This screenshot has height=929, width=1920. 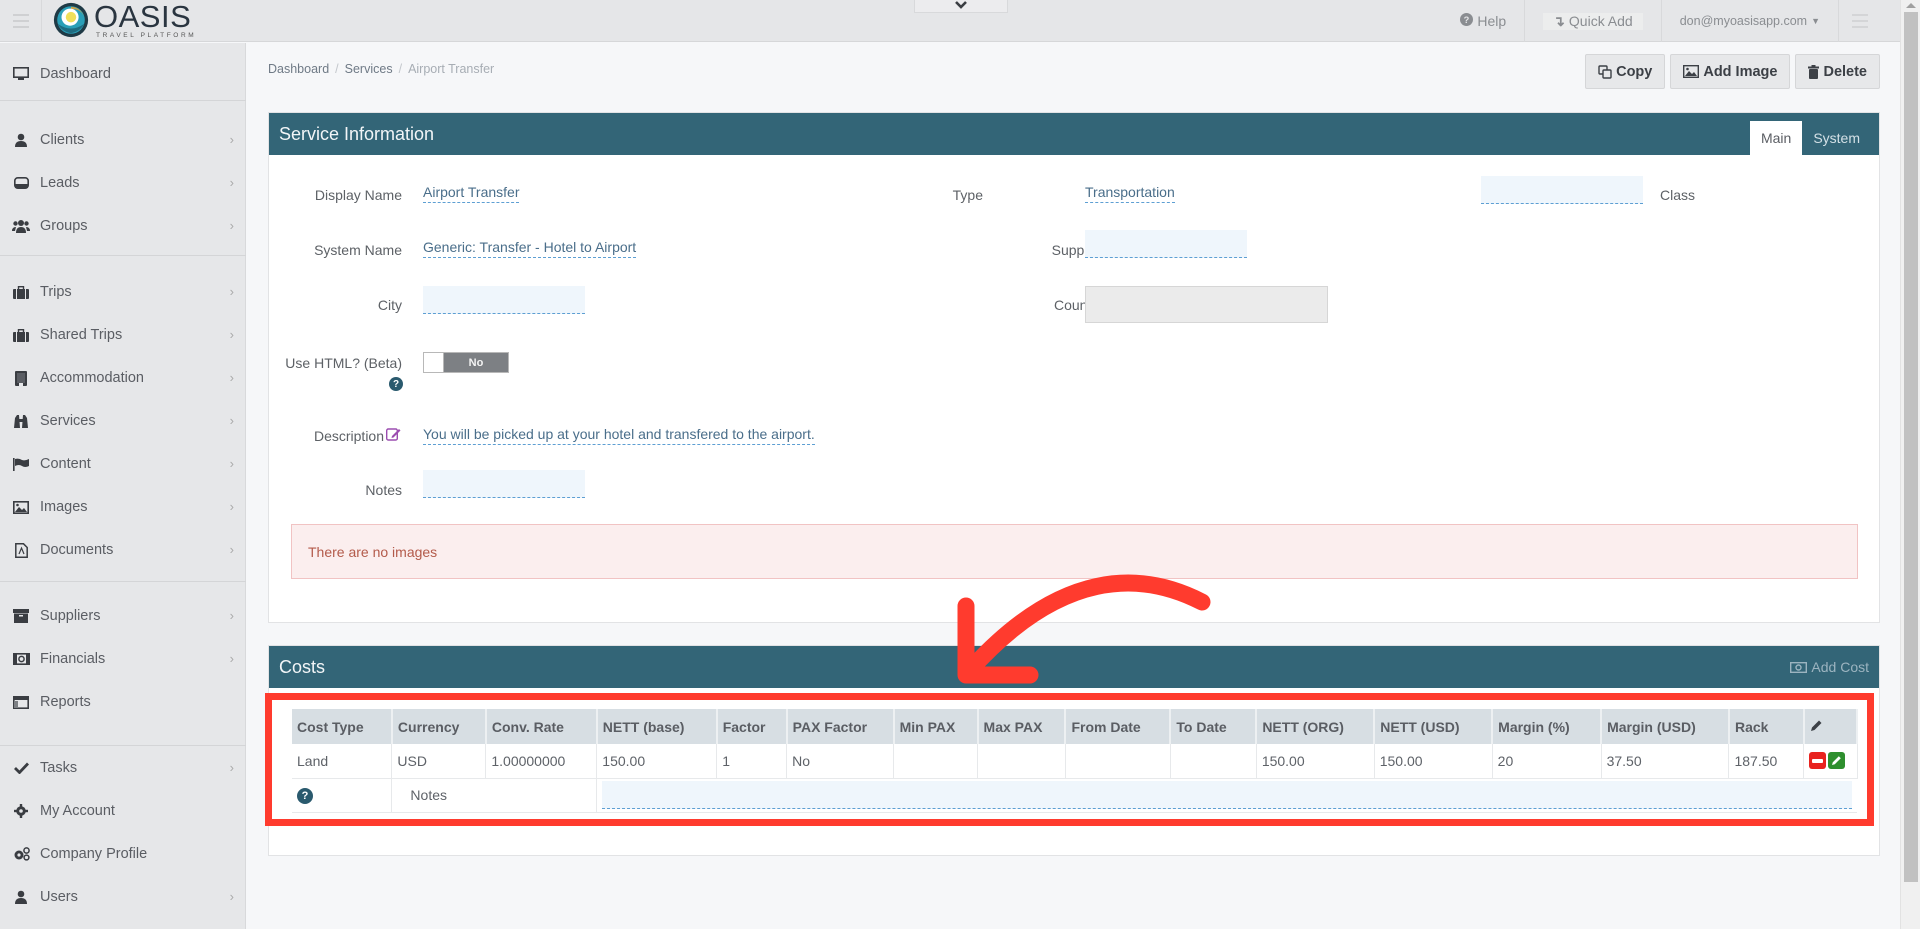 I want to click on question-circle-icon: ?, so click(x=305, y=796).